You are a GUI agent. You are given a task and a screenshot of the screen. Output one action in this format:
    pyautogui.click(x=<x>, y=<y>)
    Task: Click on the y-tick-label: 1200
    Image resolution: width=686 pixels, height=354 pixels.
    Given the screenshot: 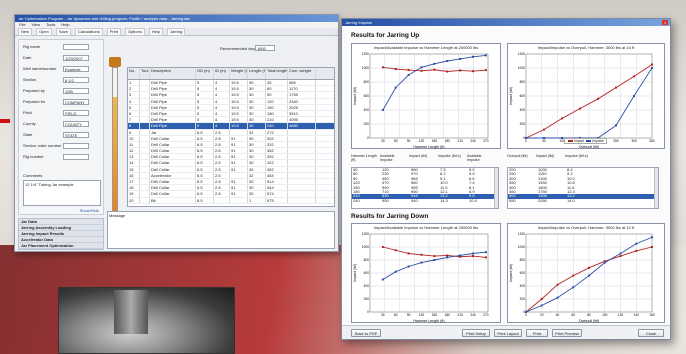 What is the action you would take?
    pyautogui.click(x=365, y=54)
    